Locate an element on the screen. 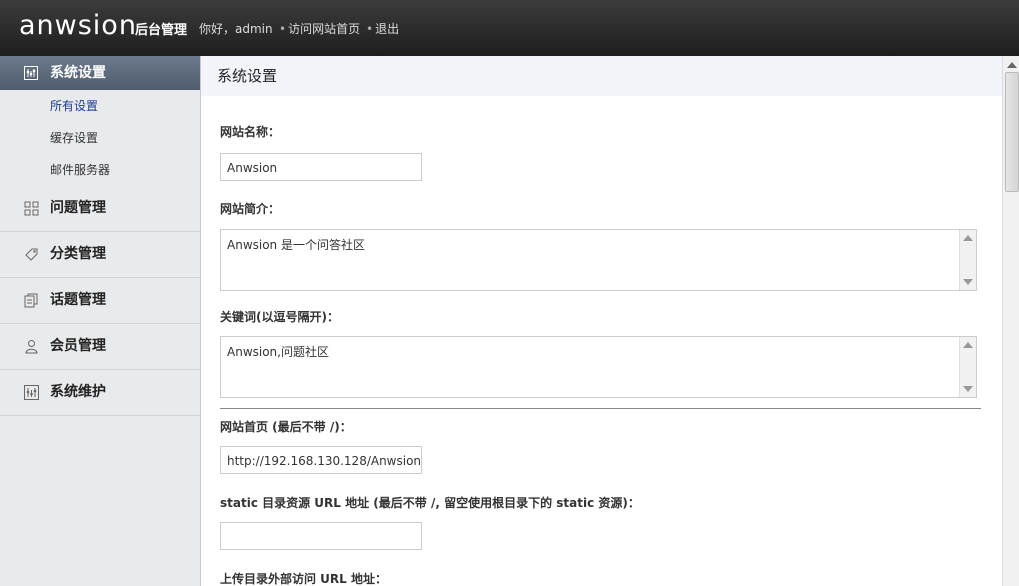 This screenshot has width=1019, height=586. sidebar-item-label: 分类管理 is located at coordinates (78, 254).